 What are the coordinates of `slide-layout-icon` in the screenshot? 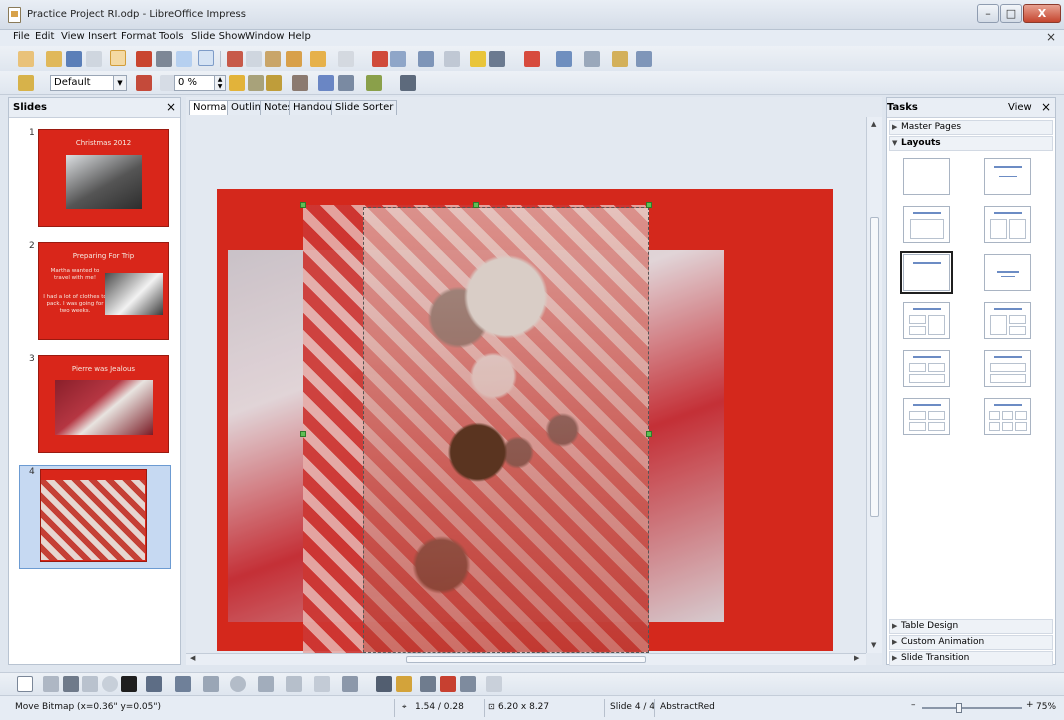 It's located at (592, 59).